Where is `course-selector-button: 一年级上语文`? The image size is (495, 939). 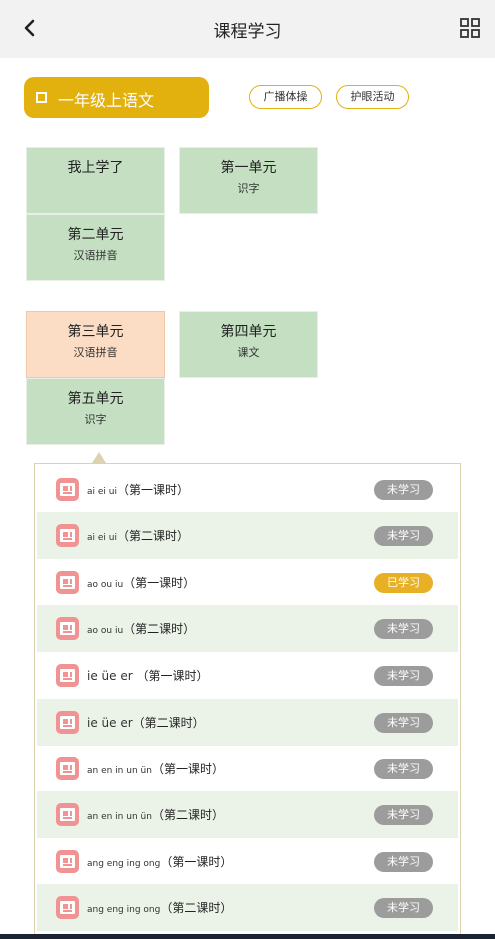 course-selector-button: 一年级上语文 is located at coordinates (116, 97).